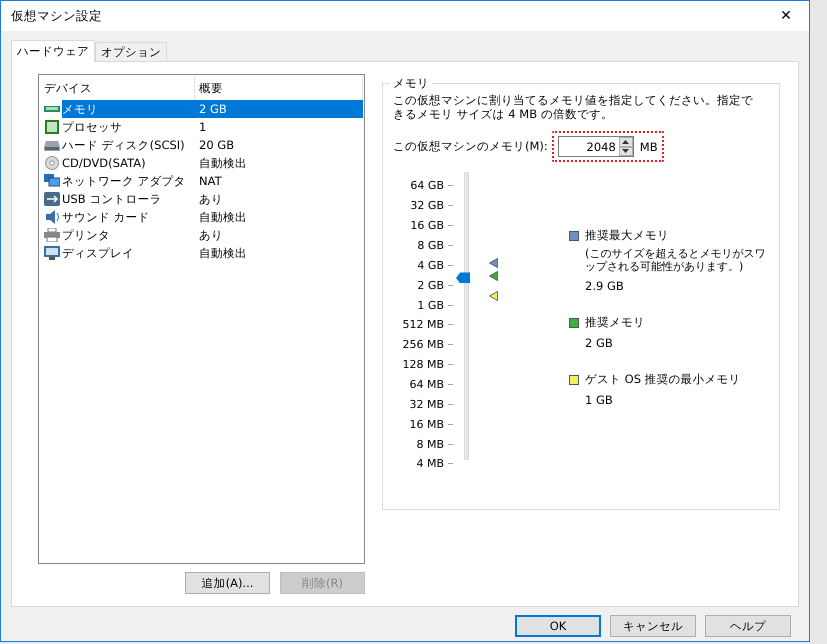  I want to click on tick-label: 1 GB, so click(430, 305).